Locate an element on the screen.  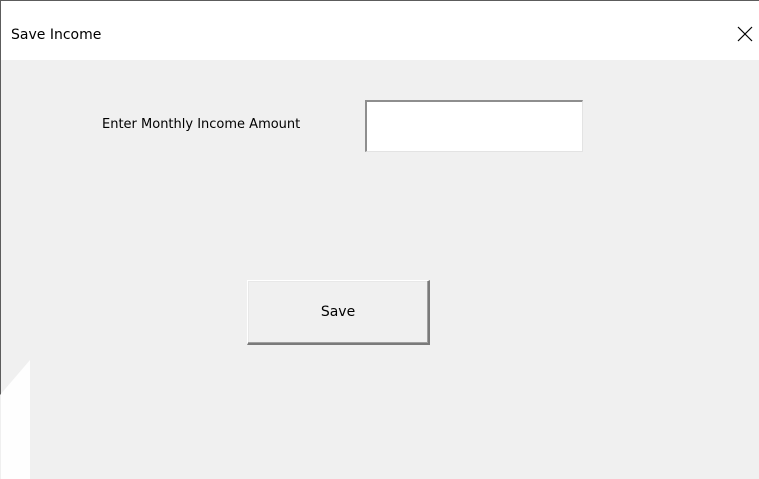
close-button is located at coordinates (744, 34).